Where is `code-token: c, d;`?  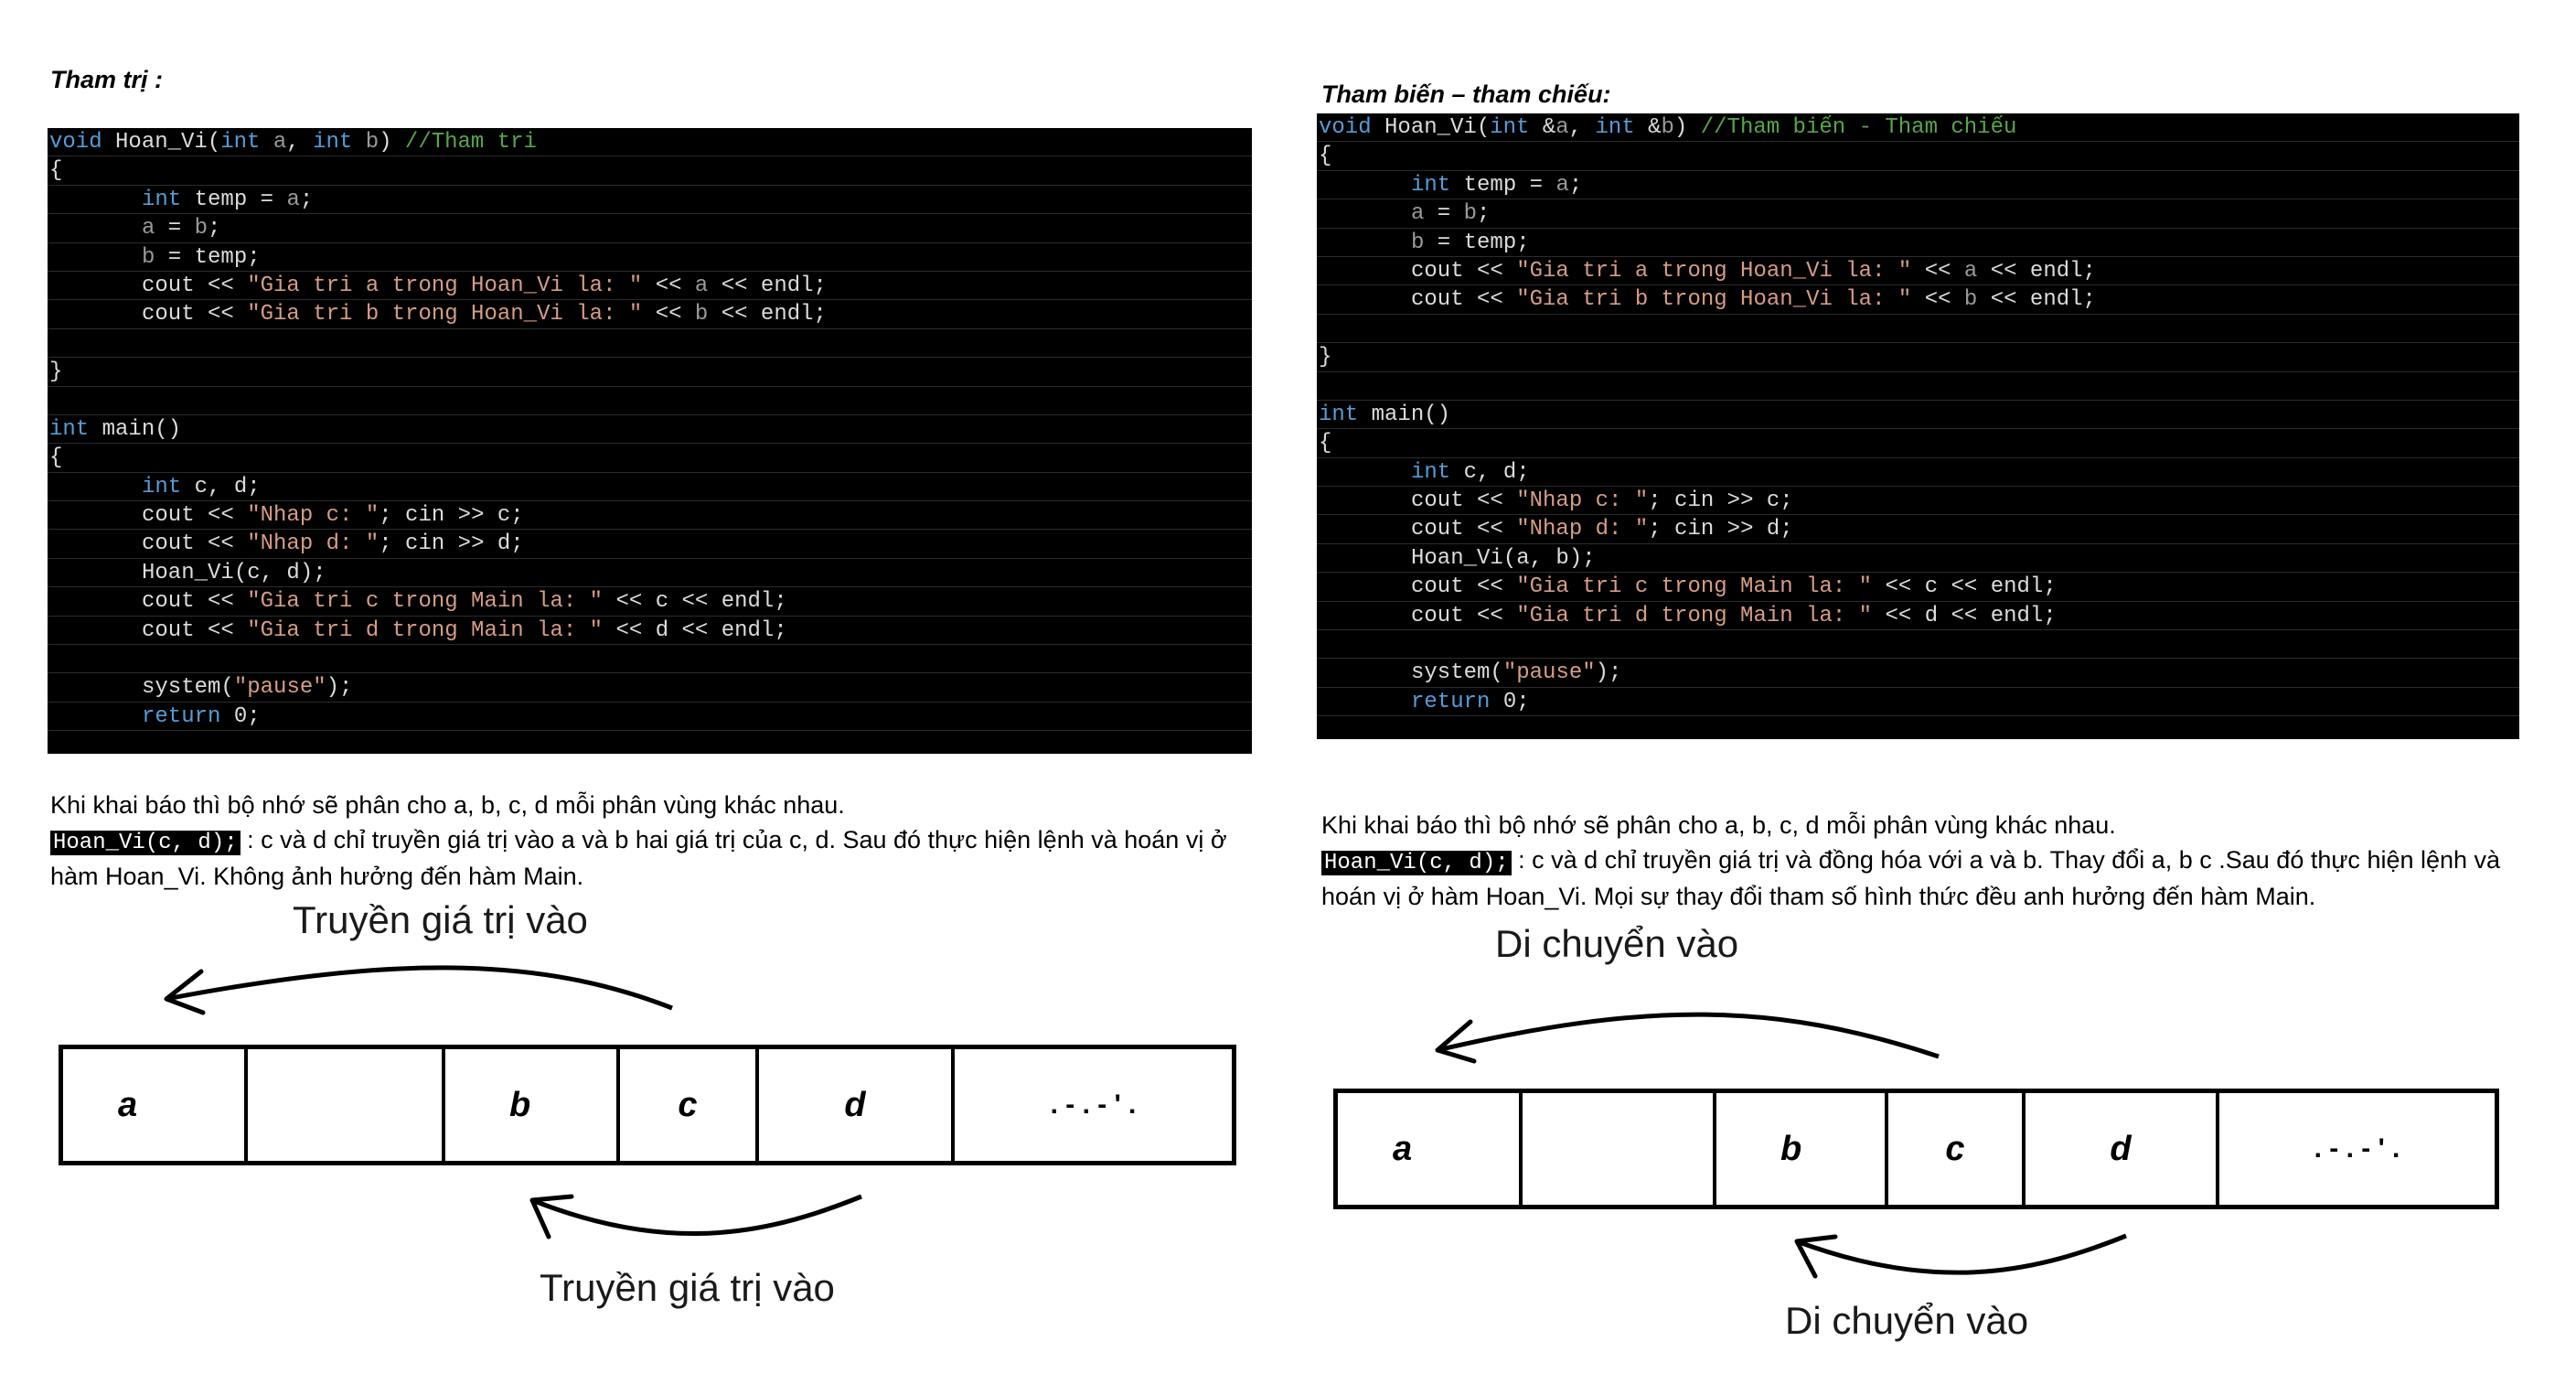 code-token: c, d; is located at coordinates (221, 486).